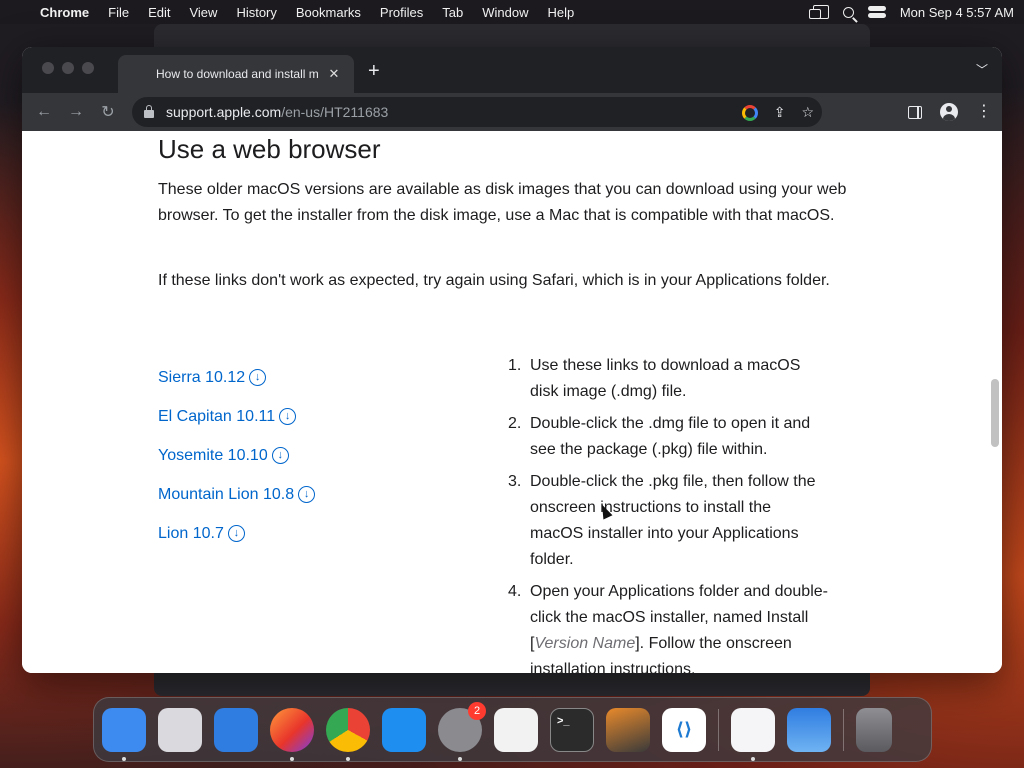 This screenshot has height=768, width=1024. Describe the element at coordinates (374, 71) in the screenshot. I see `new-tab-button: +` at that location.